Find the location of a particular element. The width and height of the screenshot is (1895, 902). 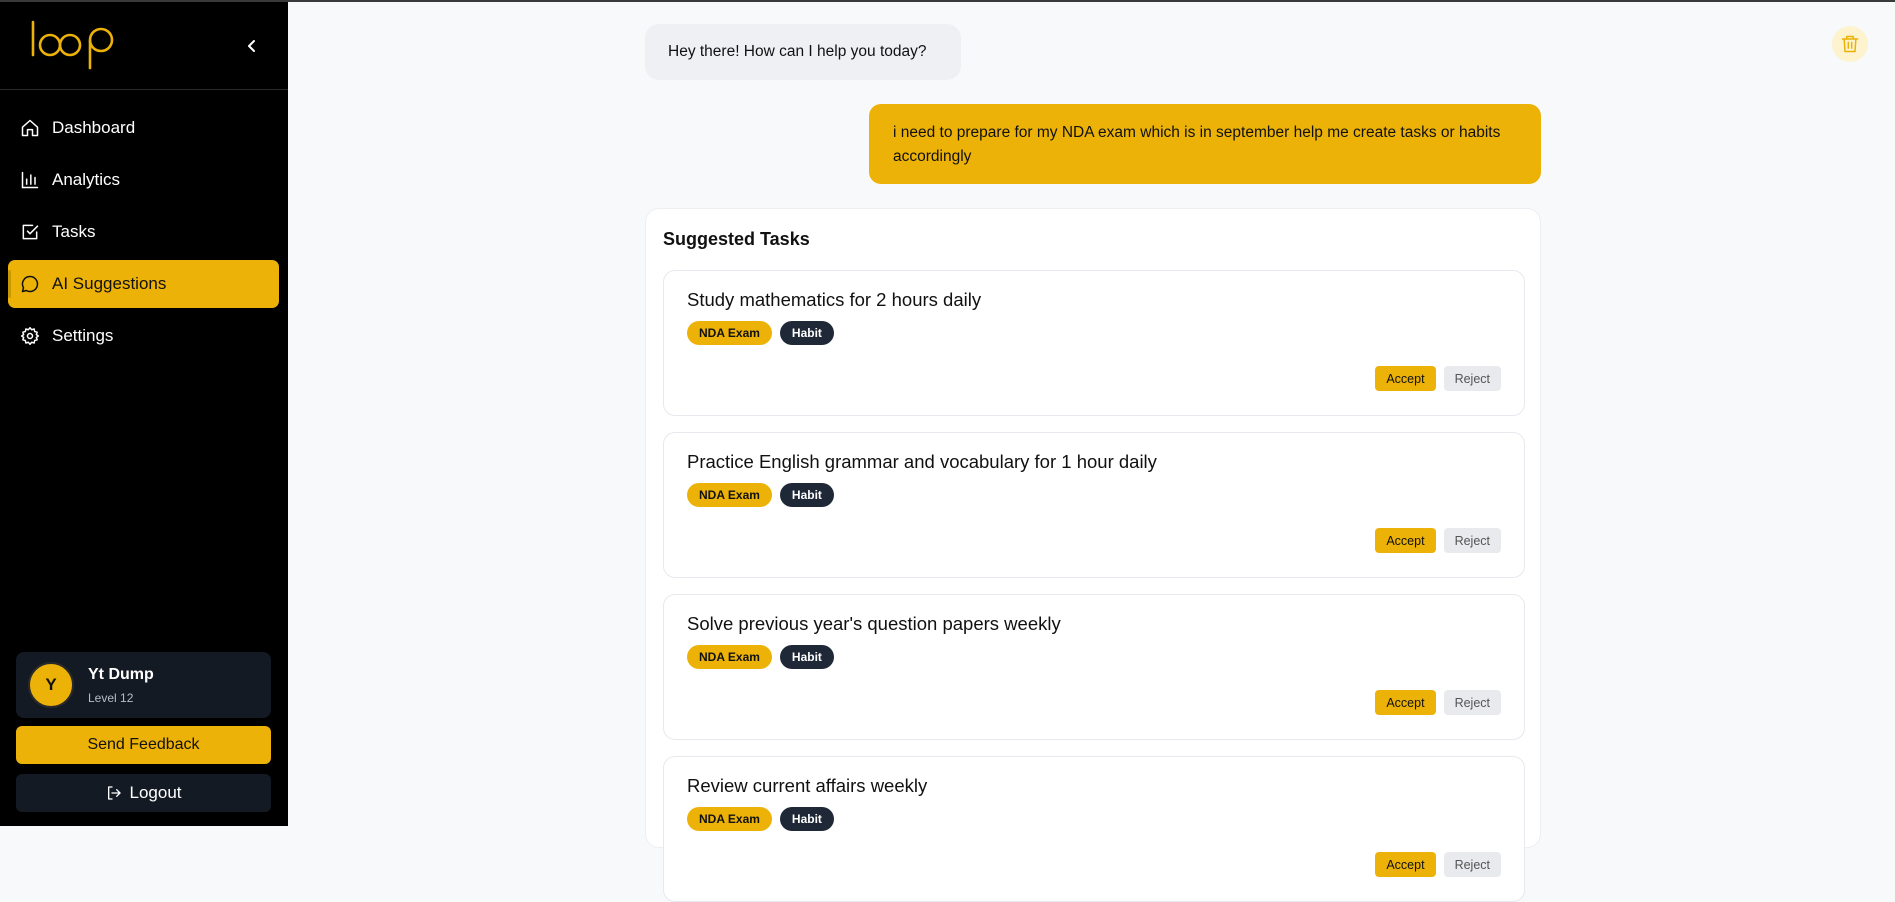

suggested-tasks-title: Suggested Tasks is located at coordinates (736, 239).